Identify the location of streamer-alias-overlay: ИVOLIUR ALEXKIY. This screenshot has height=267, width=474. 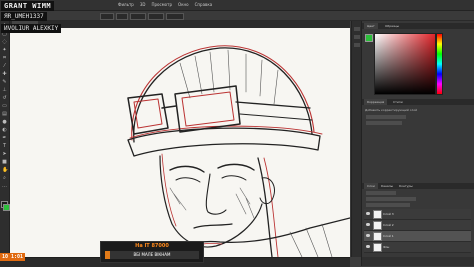
(31, 28).